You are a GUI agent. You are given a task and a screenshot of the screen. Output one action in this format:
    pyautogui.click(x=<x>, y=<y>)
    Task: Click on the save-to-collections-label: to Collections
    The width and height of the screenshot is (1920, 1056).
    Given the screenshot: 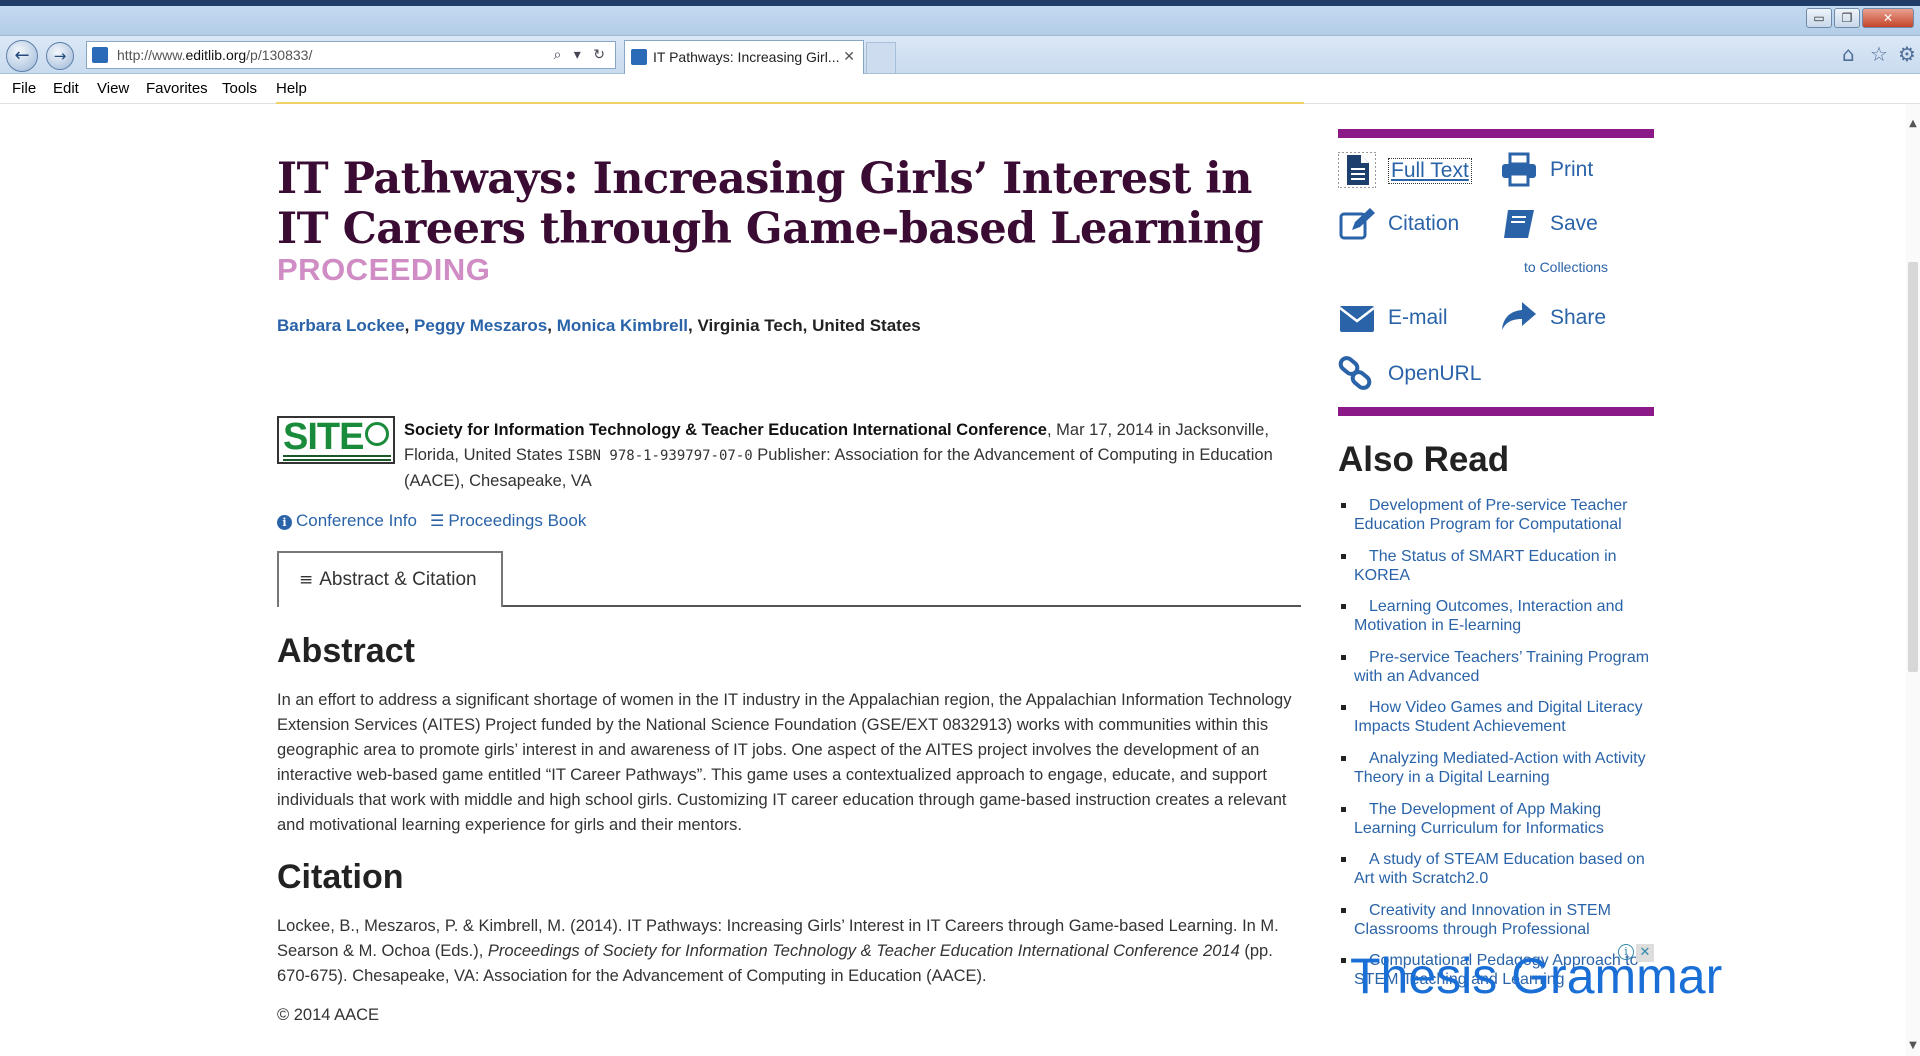 What is the action you would take?
    pyautogui.click(x=1566, y=267)
    